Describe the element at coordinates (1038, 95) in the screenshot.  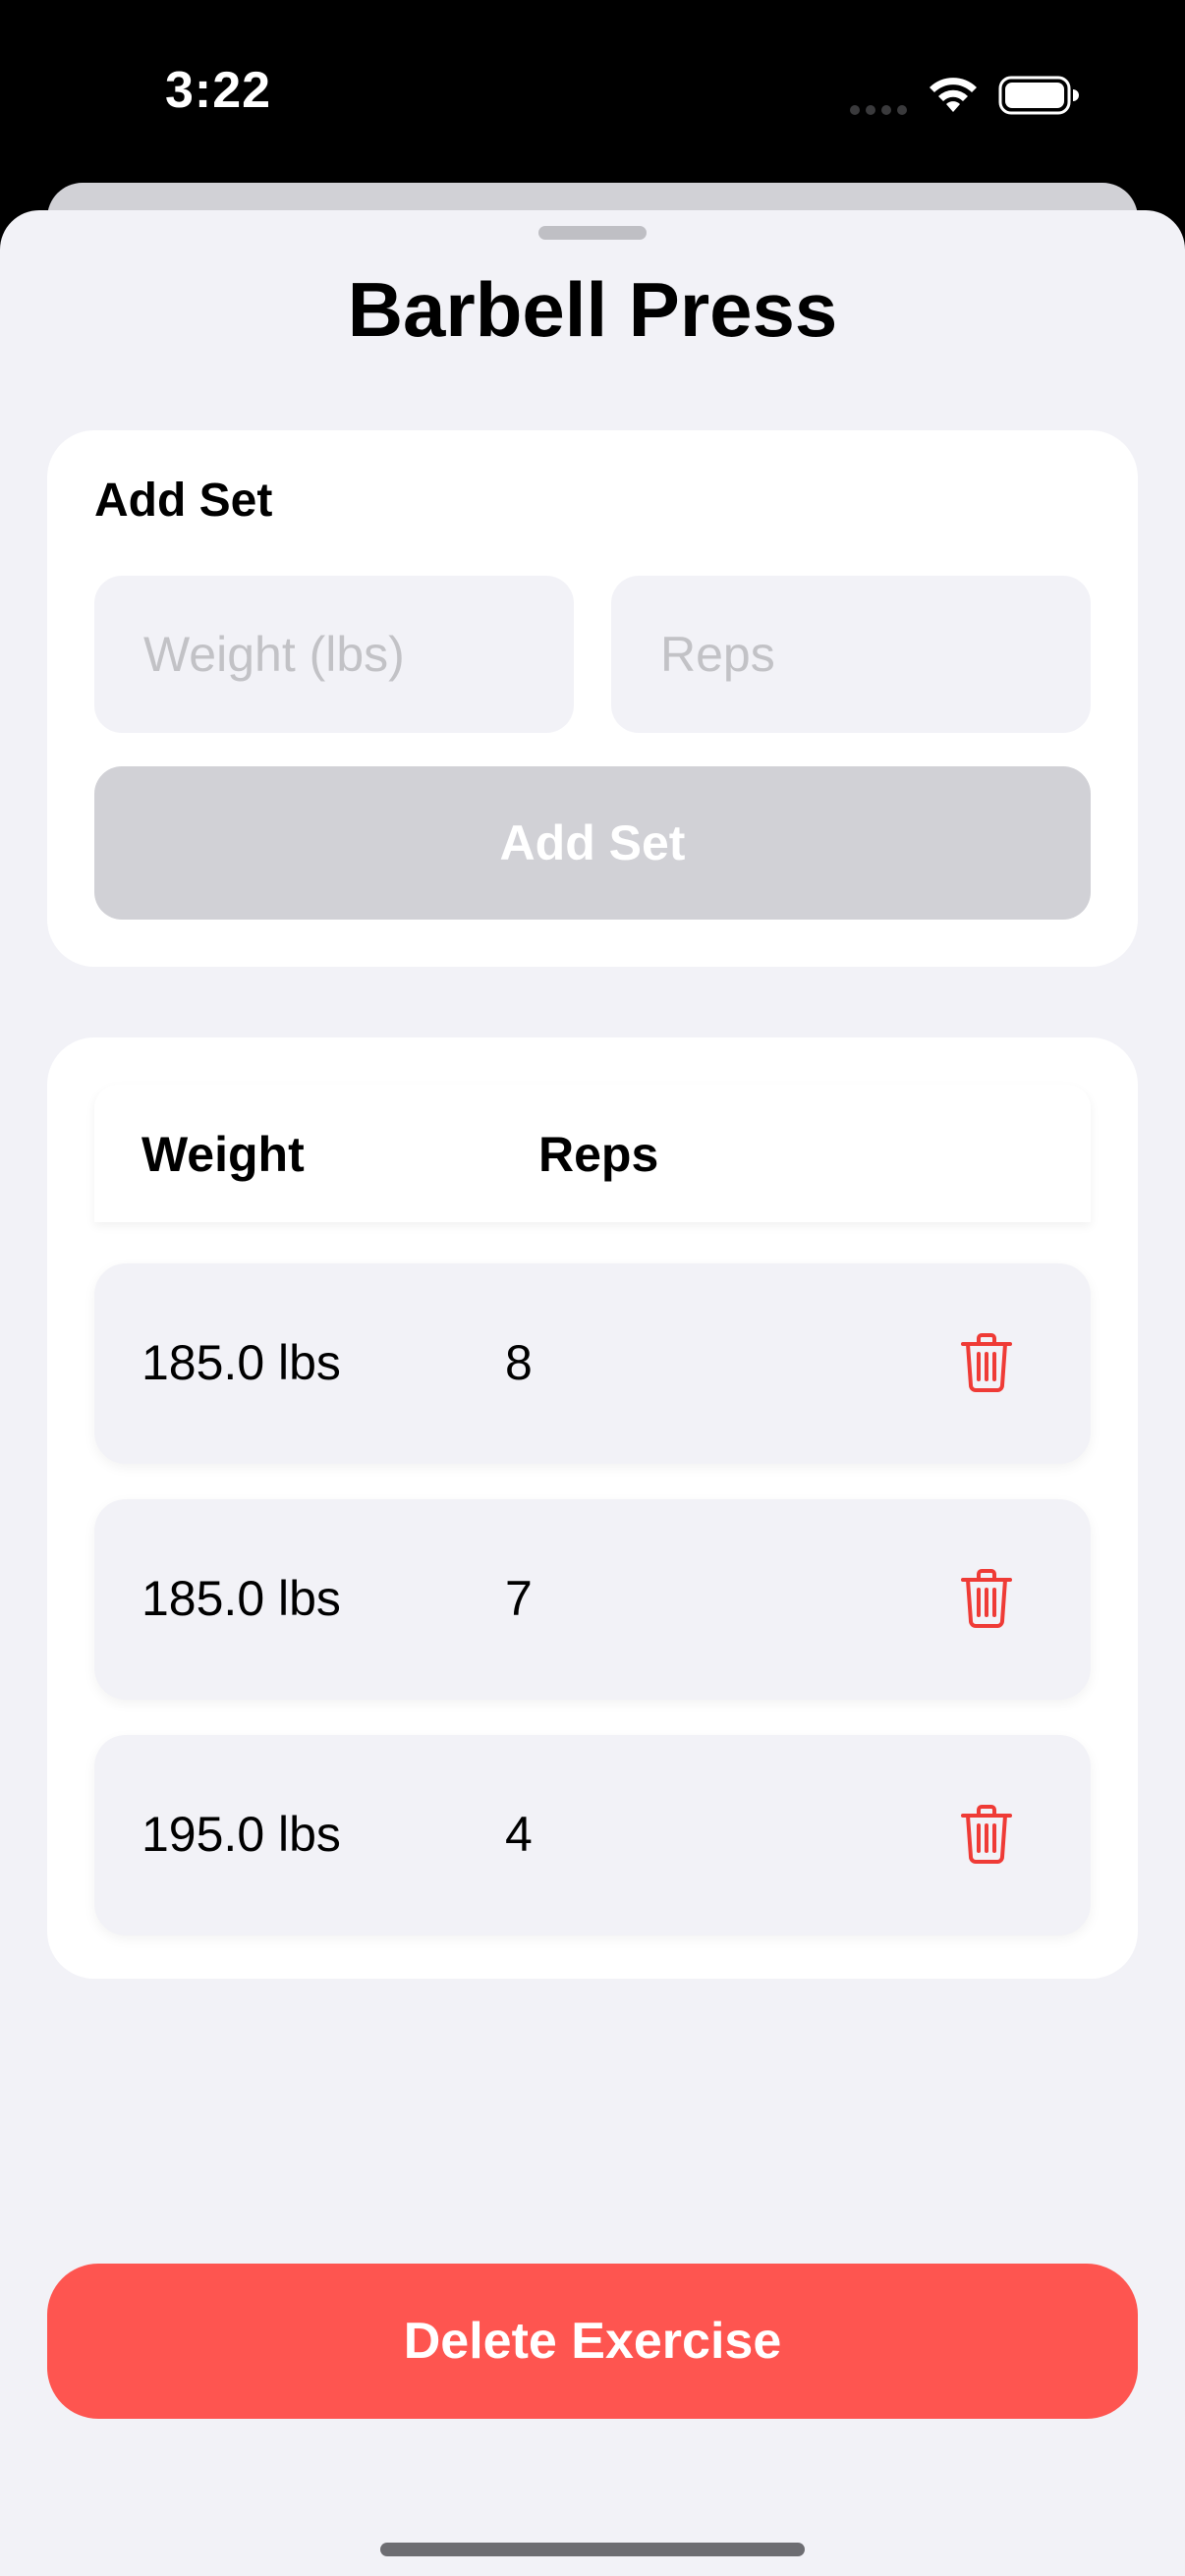
I see `battery-full-icon` at that location.